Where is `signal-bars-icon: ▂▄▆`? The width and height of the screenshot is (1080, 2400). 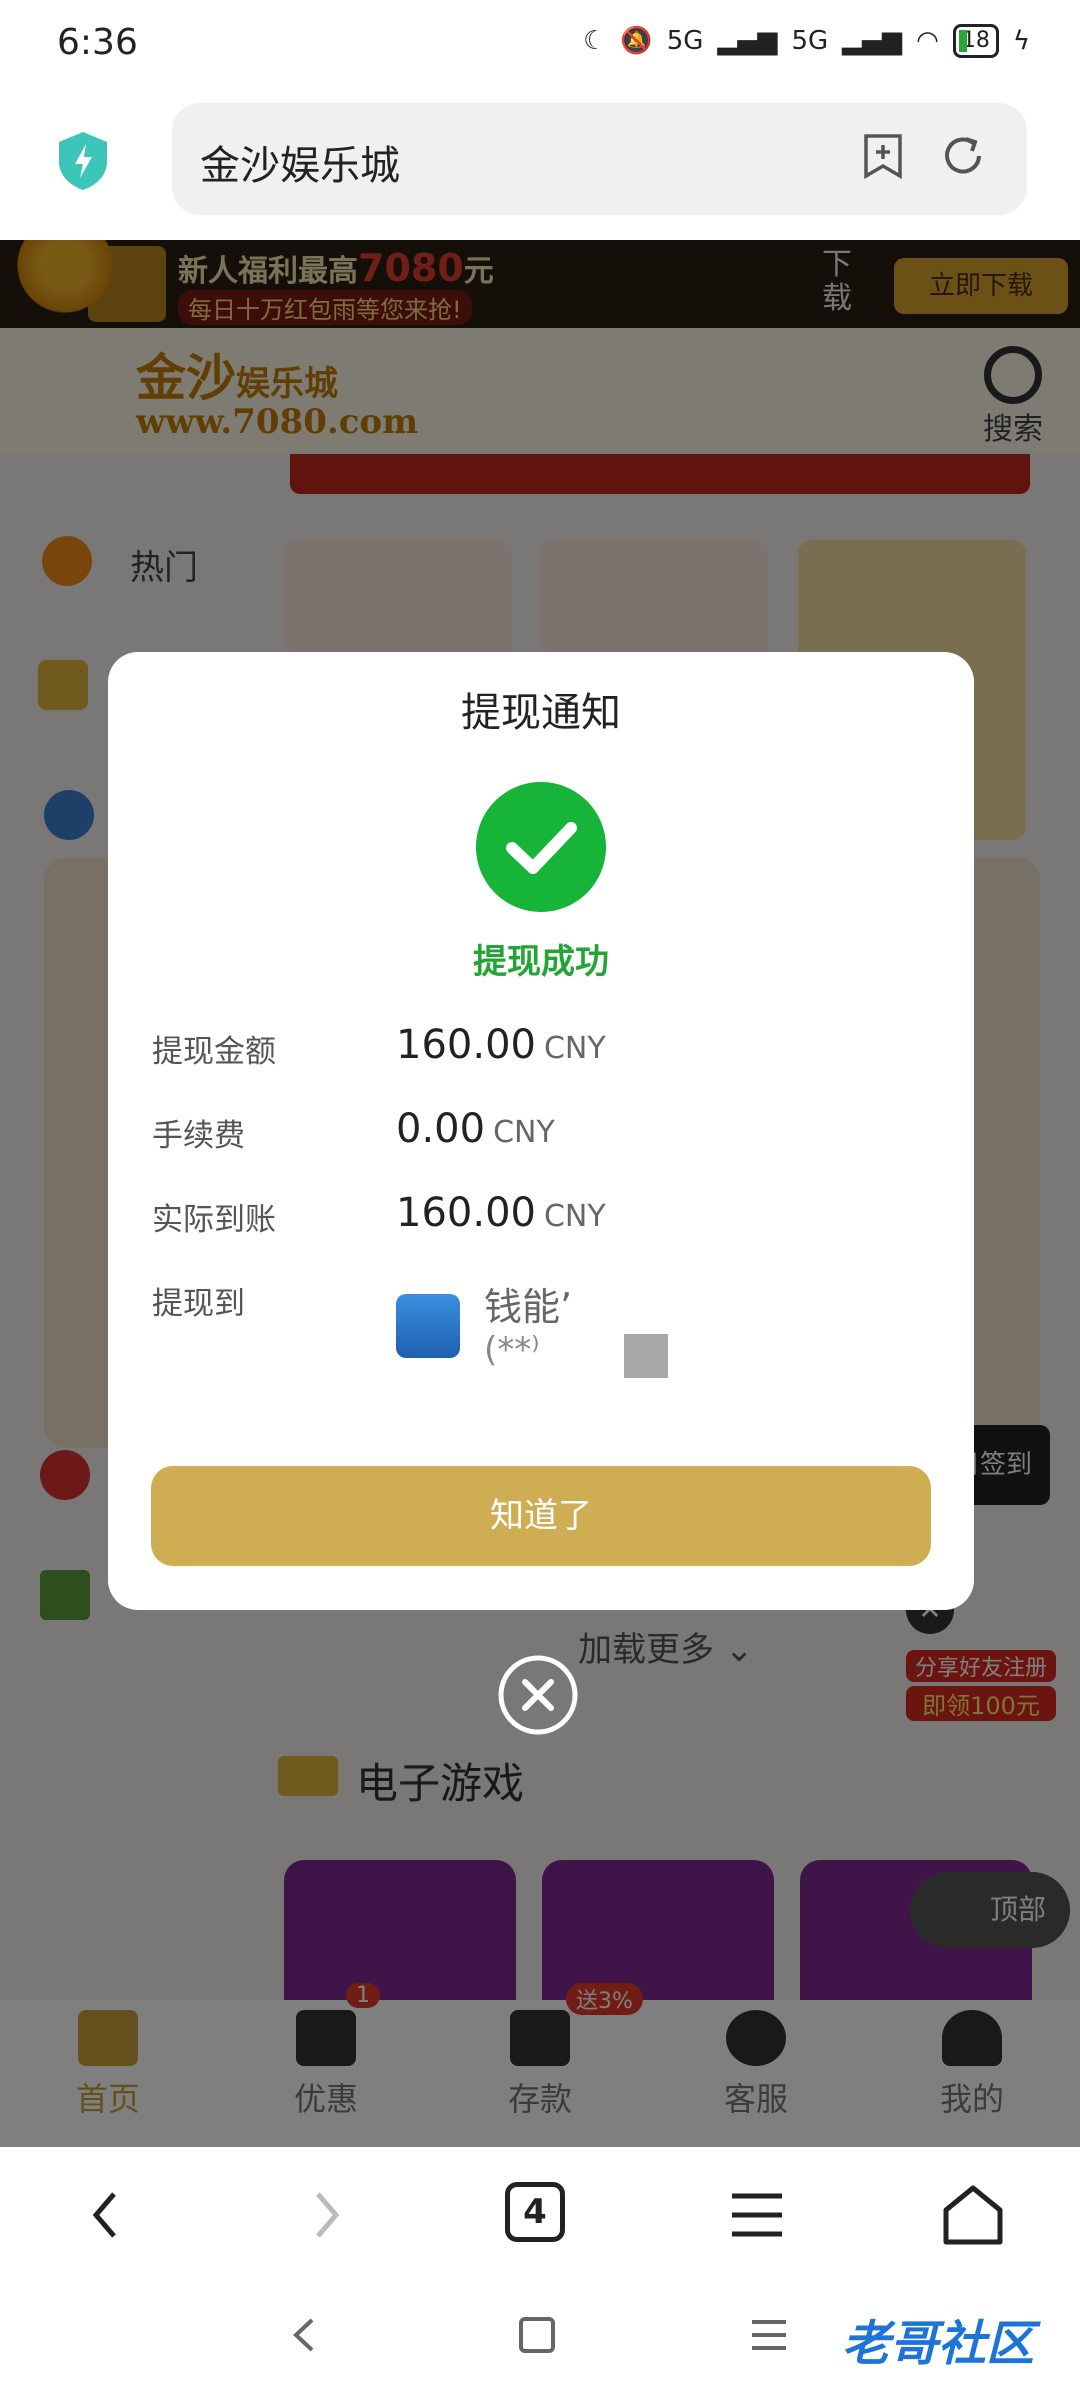 signal-bars-icon: ▂▄▆ is located at coordinates (747, 41).